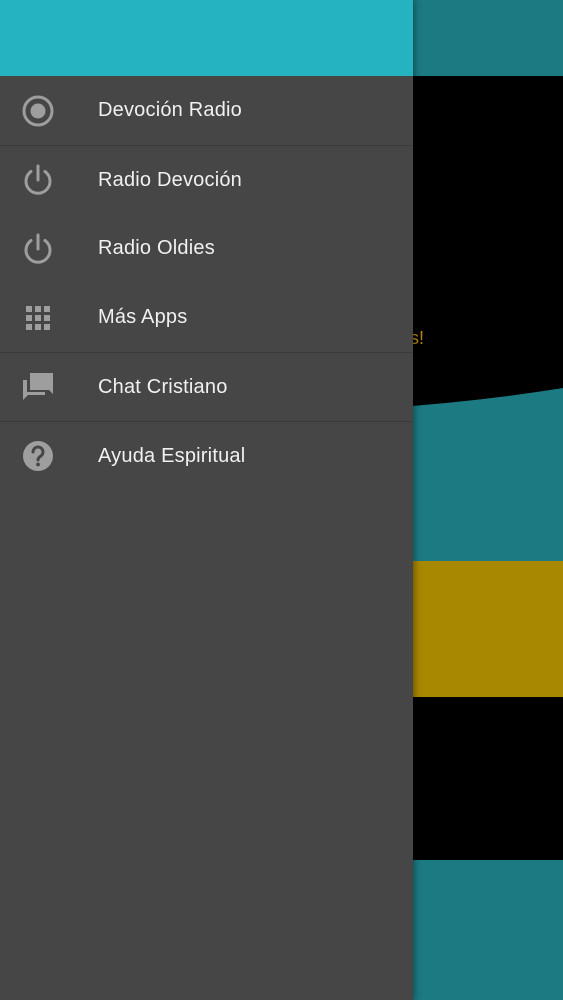  Describe the element at coordinates (172, 455) in the screenshot. I see `menu-item-label: Ayuda Espiritual` at that location.